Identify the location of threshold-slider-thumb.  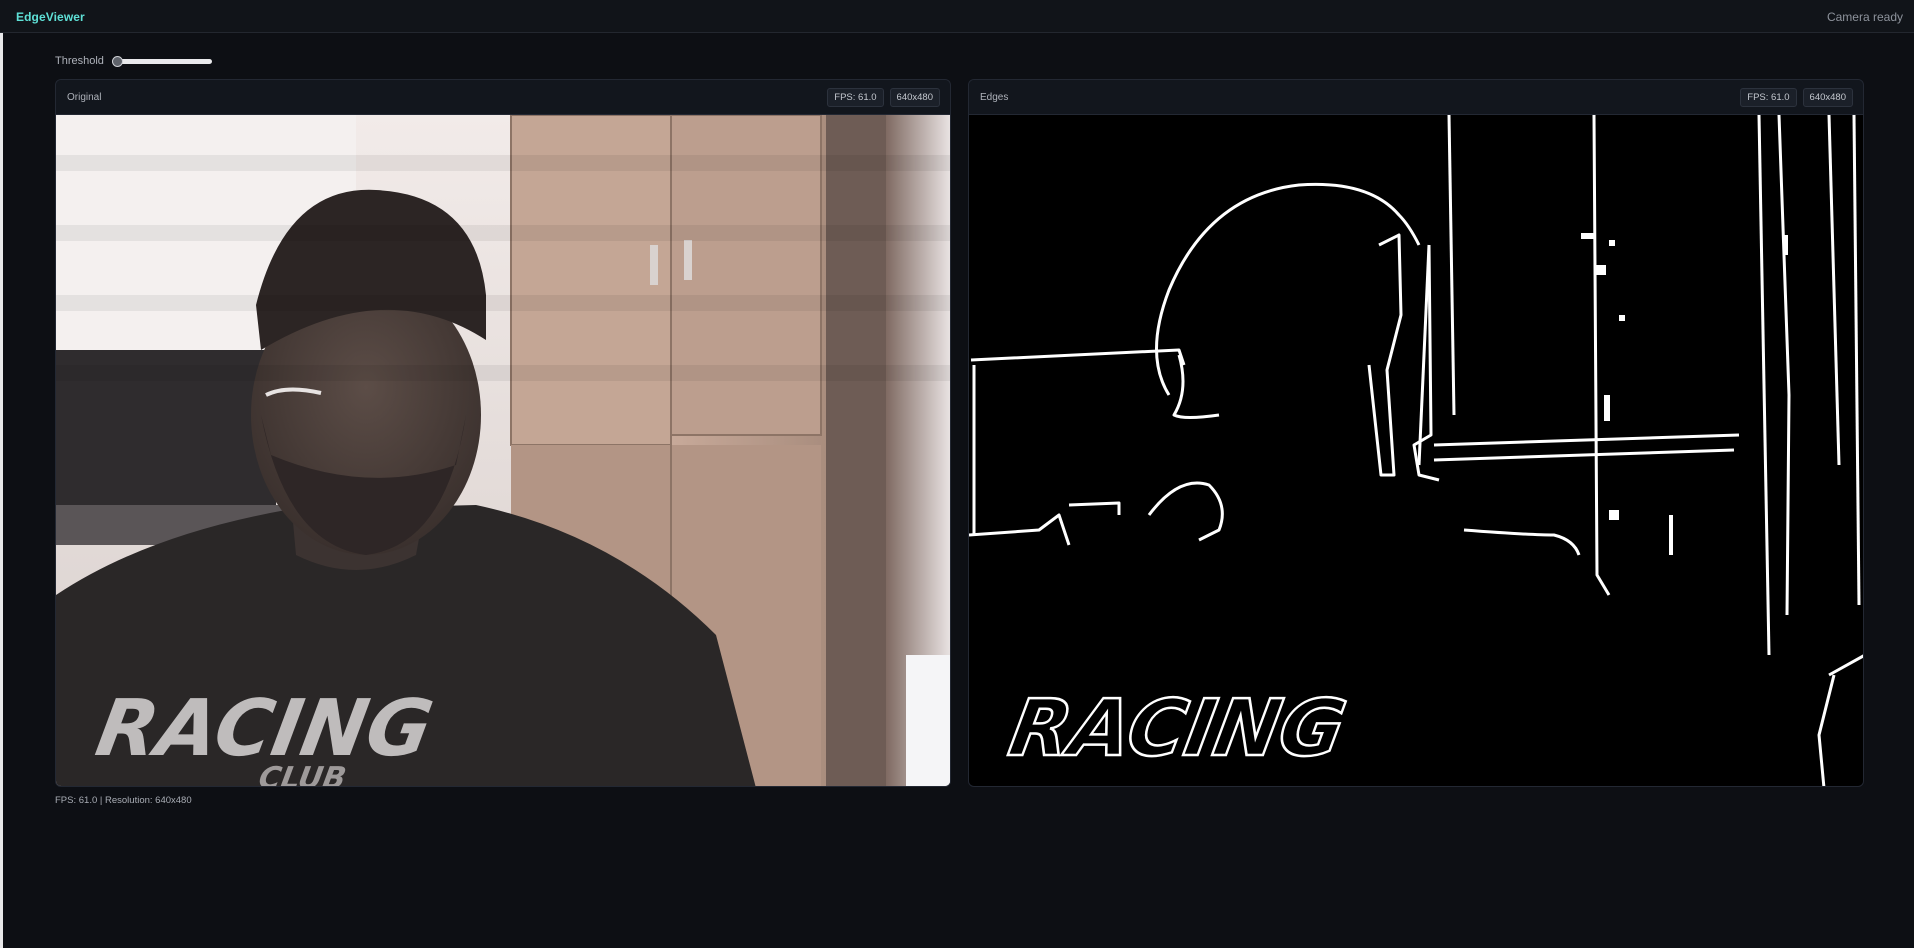
(117, 61).